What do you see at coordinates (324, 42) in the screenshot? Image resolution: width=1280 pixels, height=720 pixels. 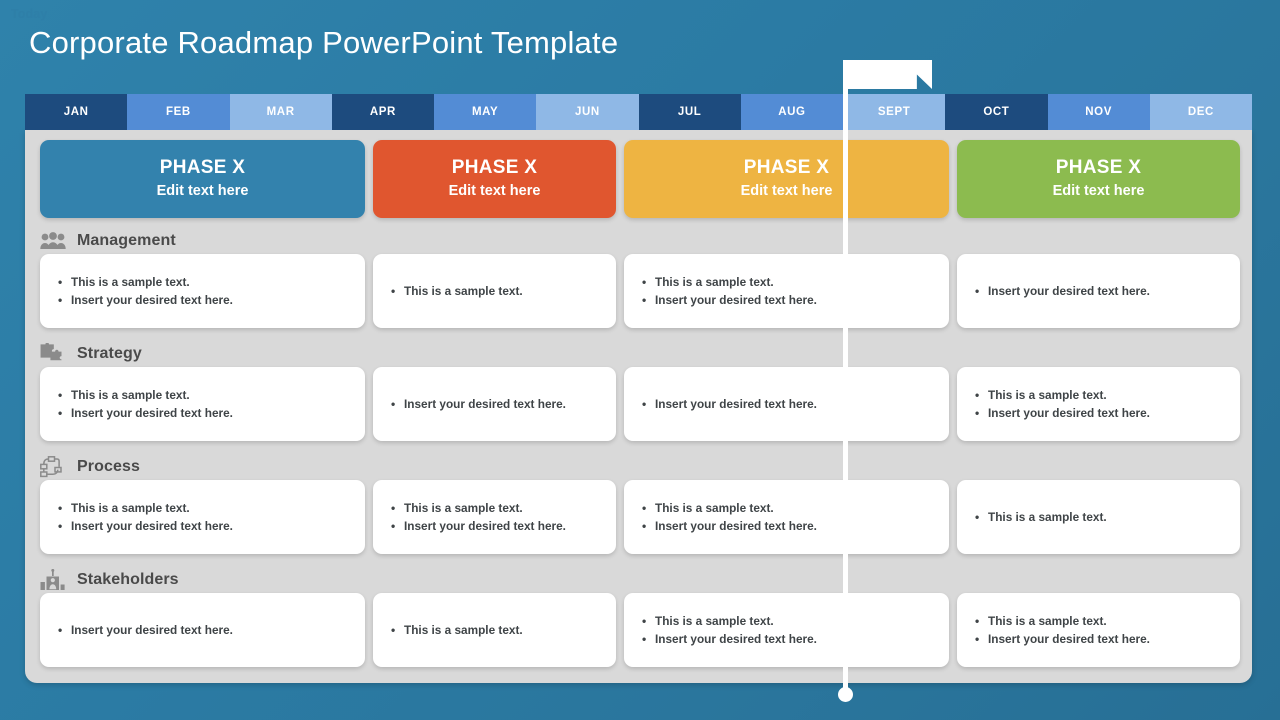 I see `page-title: Corporate Roadmap PowerPoint Template` at bounding box center [324, 42].